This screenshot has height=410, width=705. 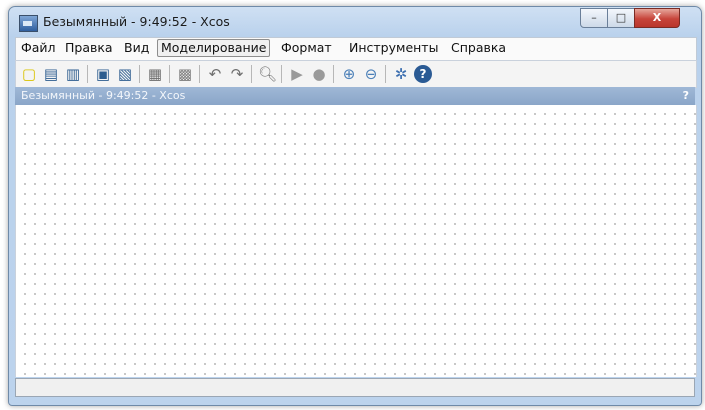 What do you see at coordinates (621, 18) in the screenshot?
I see `maximize-button: □` at bounding box center [621, 18].